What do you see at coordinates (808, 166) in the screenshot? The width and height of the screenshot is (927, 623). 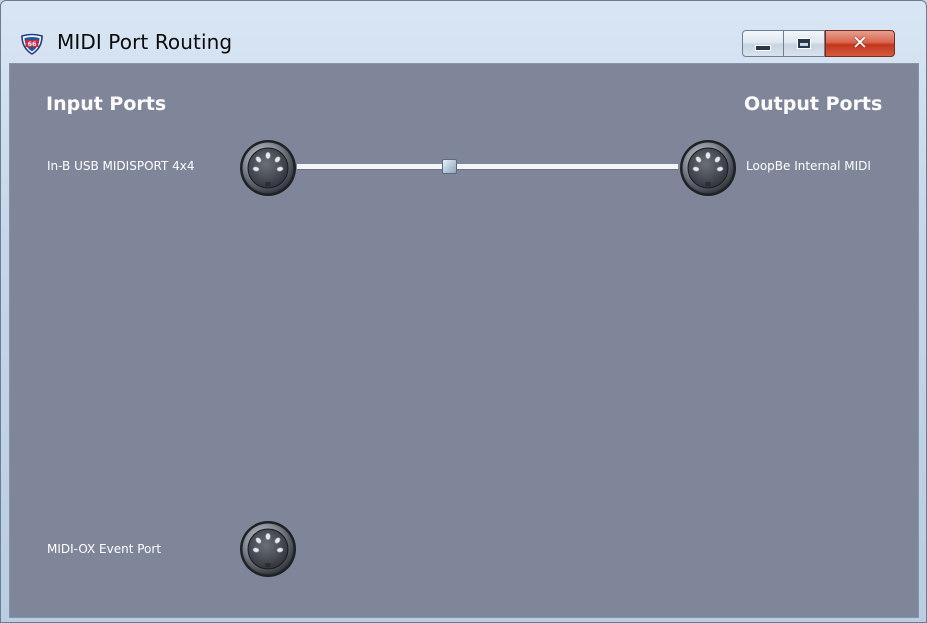 I see `output-port-label-loopbe: LoopBe Internal MIDI` at bounding box center [808, 166].